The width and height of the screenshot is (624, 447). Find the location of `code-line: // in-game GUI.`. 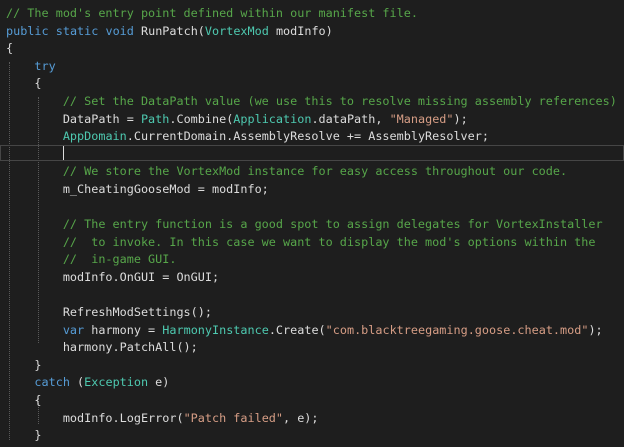

code-line: // in-game GUI. is located at coordinates (312, 260).